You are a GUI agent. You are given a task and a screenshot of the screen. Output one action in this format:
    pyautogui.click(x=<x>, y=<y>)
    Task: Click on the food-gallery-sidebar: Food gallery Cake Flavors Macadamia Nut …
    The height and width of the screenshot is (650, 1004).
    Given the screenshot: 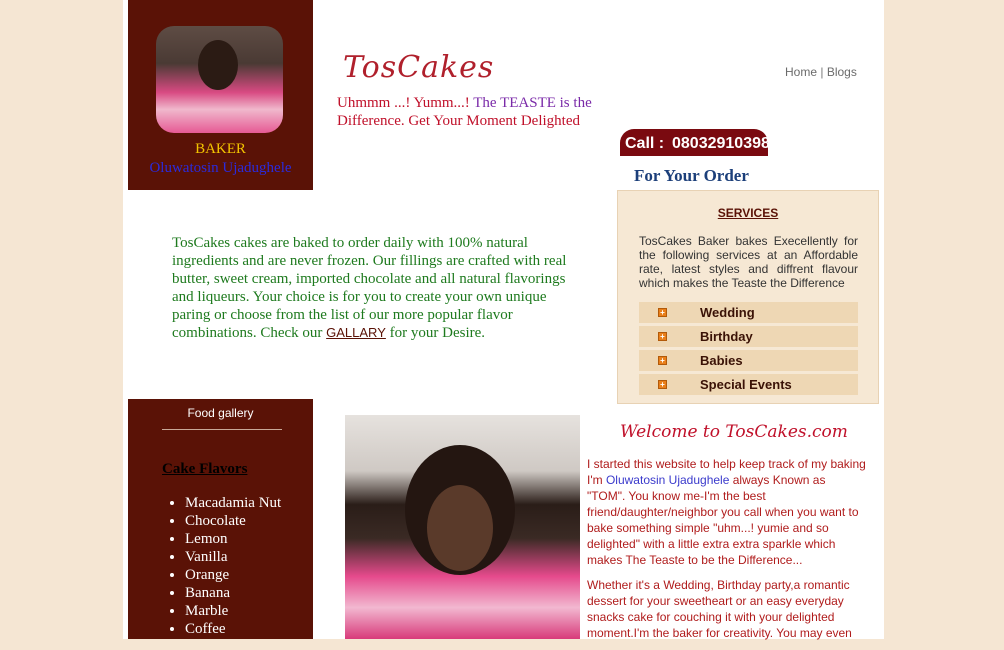 What is the action you would take?
    pyautogui.click(x=220, y=519)
    